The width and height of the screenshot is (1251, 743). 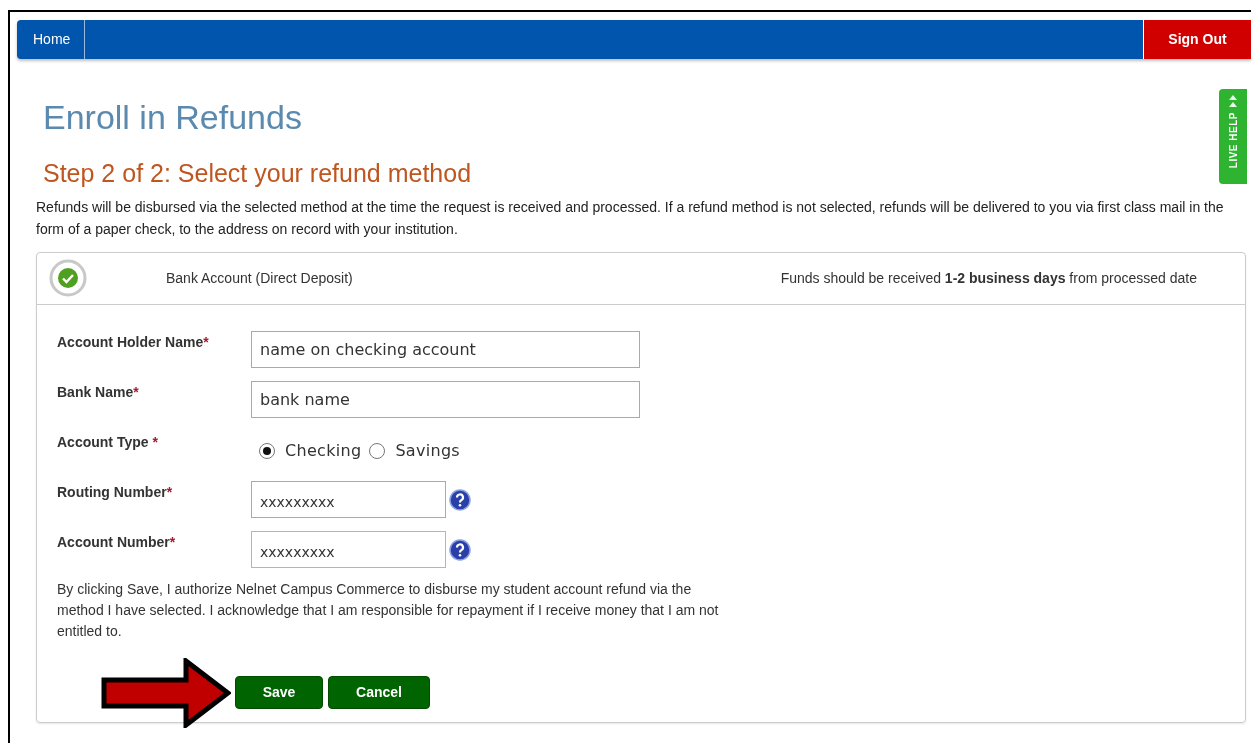 I want to click on method-label: Bank Account (Direct Deposit), so click(x=259, y=278).